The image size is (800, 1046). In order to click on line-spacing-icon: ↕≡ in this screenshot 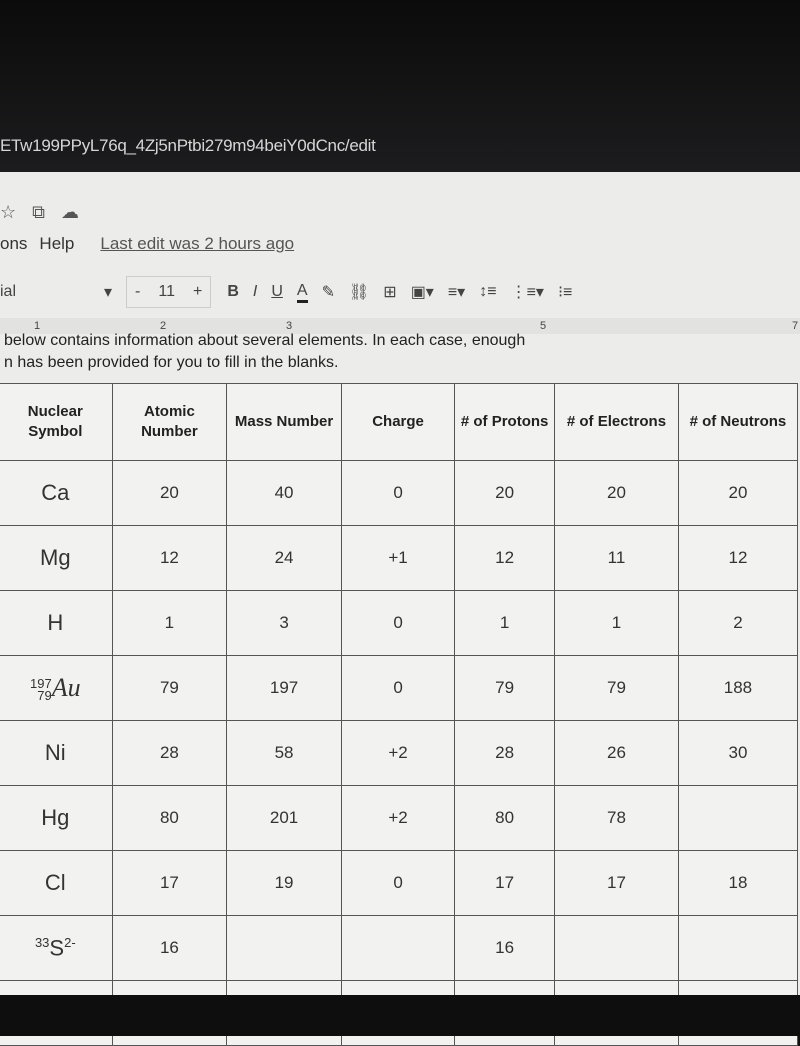, I will do `click(487, 292)`.